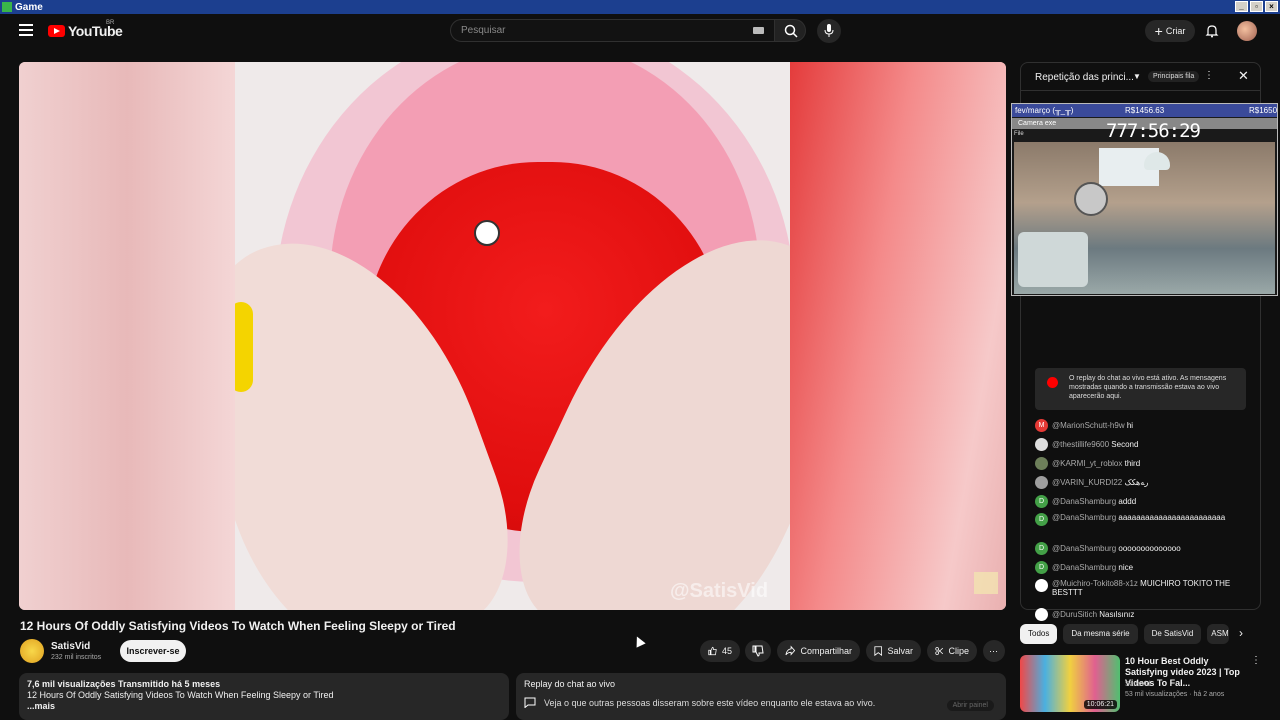 Image resolution: width=1280 pixels, height=720 pixels. I want to click on keyboard-icon, so click(758, 30).